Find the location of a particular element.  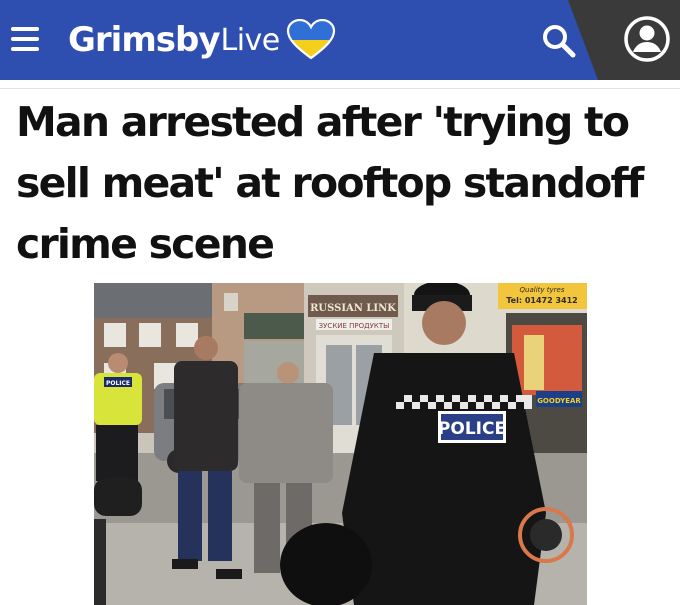

shop-sign: RUSSIAN LINK is located at coordinates (353, 308).